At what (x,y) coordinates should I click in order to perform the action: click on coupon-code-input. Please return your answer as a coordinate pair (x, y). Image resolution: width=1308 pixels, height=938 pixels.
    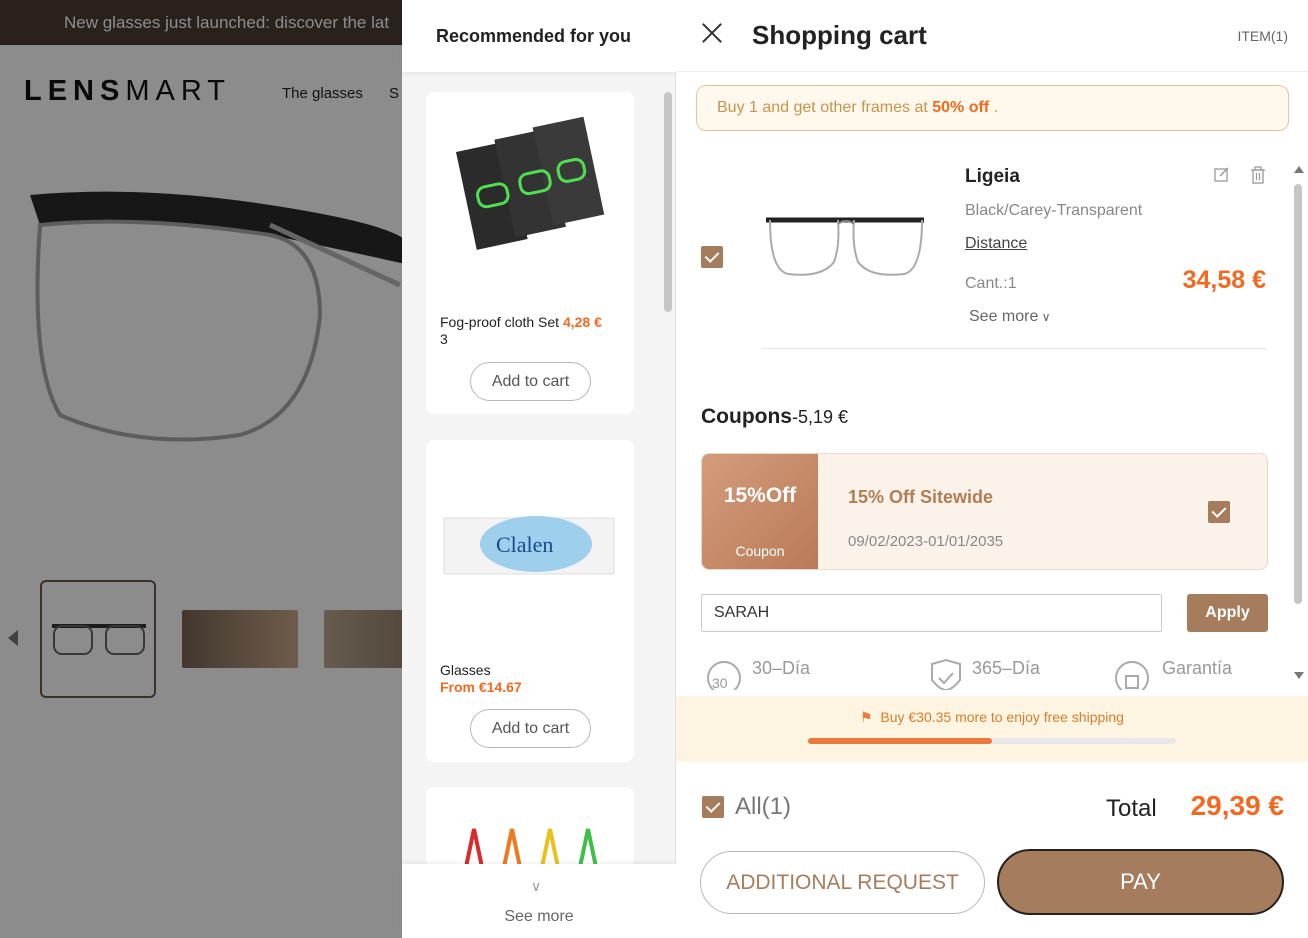
    Looking at the image, I should click on (931, 613).